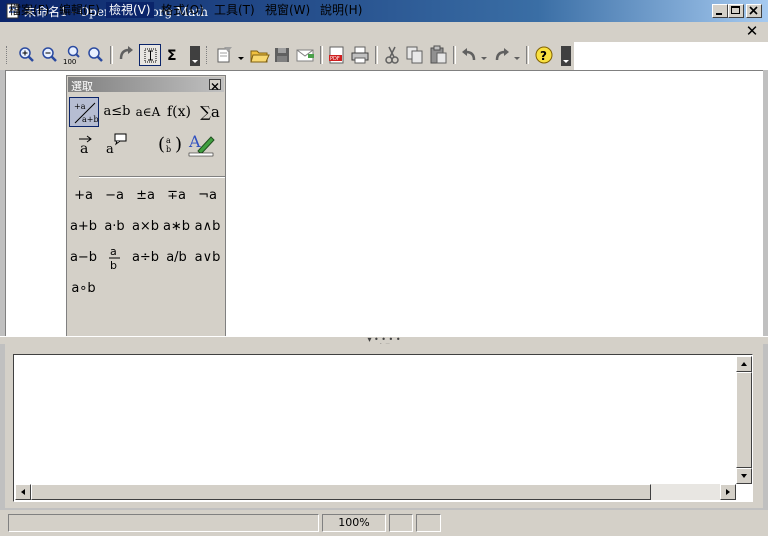 The width and height of the screenshot is (768, 536). I want to click on toolbar-empty-area, so click(671, 56).